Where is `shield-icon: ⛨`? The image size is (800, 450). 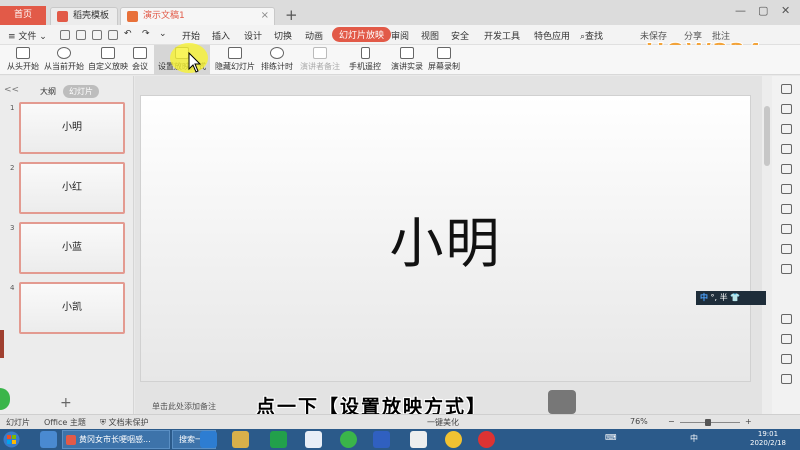
shield-icon: ⛨ is located at coordinates (103, 422).